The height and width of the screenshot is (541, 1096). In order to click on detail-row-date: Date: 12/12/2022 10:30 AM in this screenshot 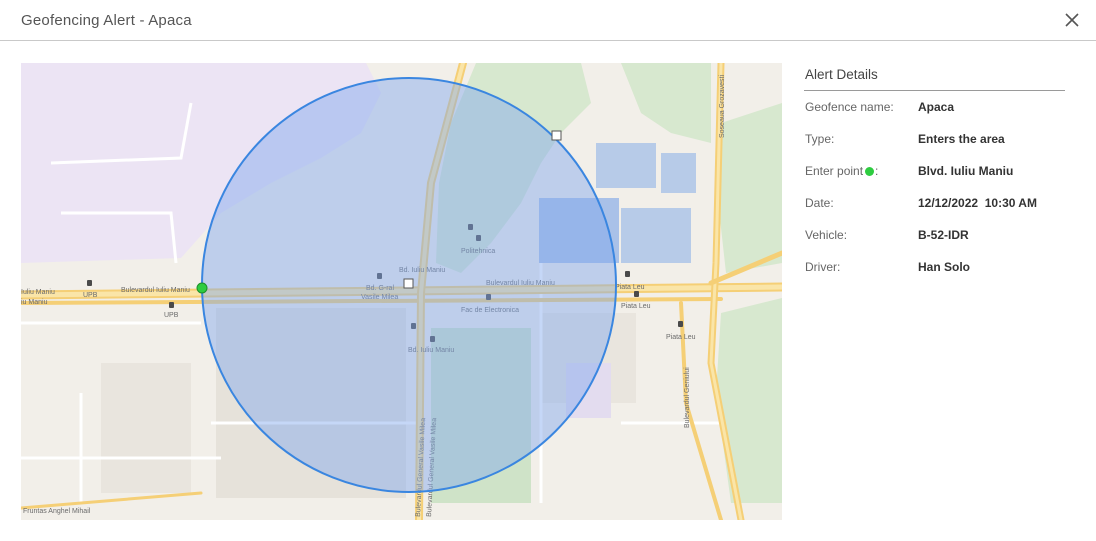, I will do `click(934, 203)`.